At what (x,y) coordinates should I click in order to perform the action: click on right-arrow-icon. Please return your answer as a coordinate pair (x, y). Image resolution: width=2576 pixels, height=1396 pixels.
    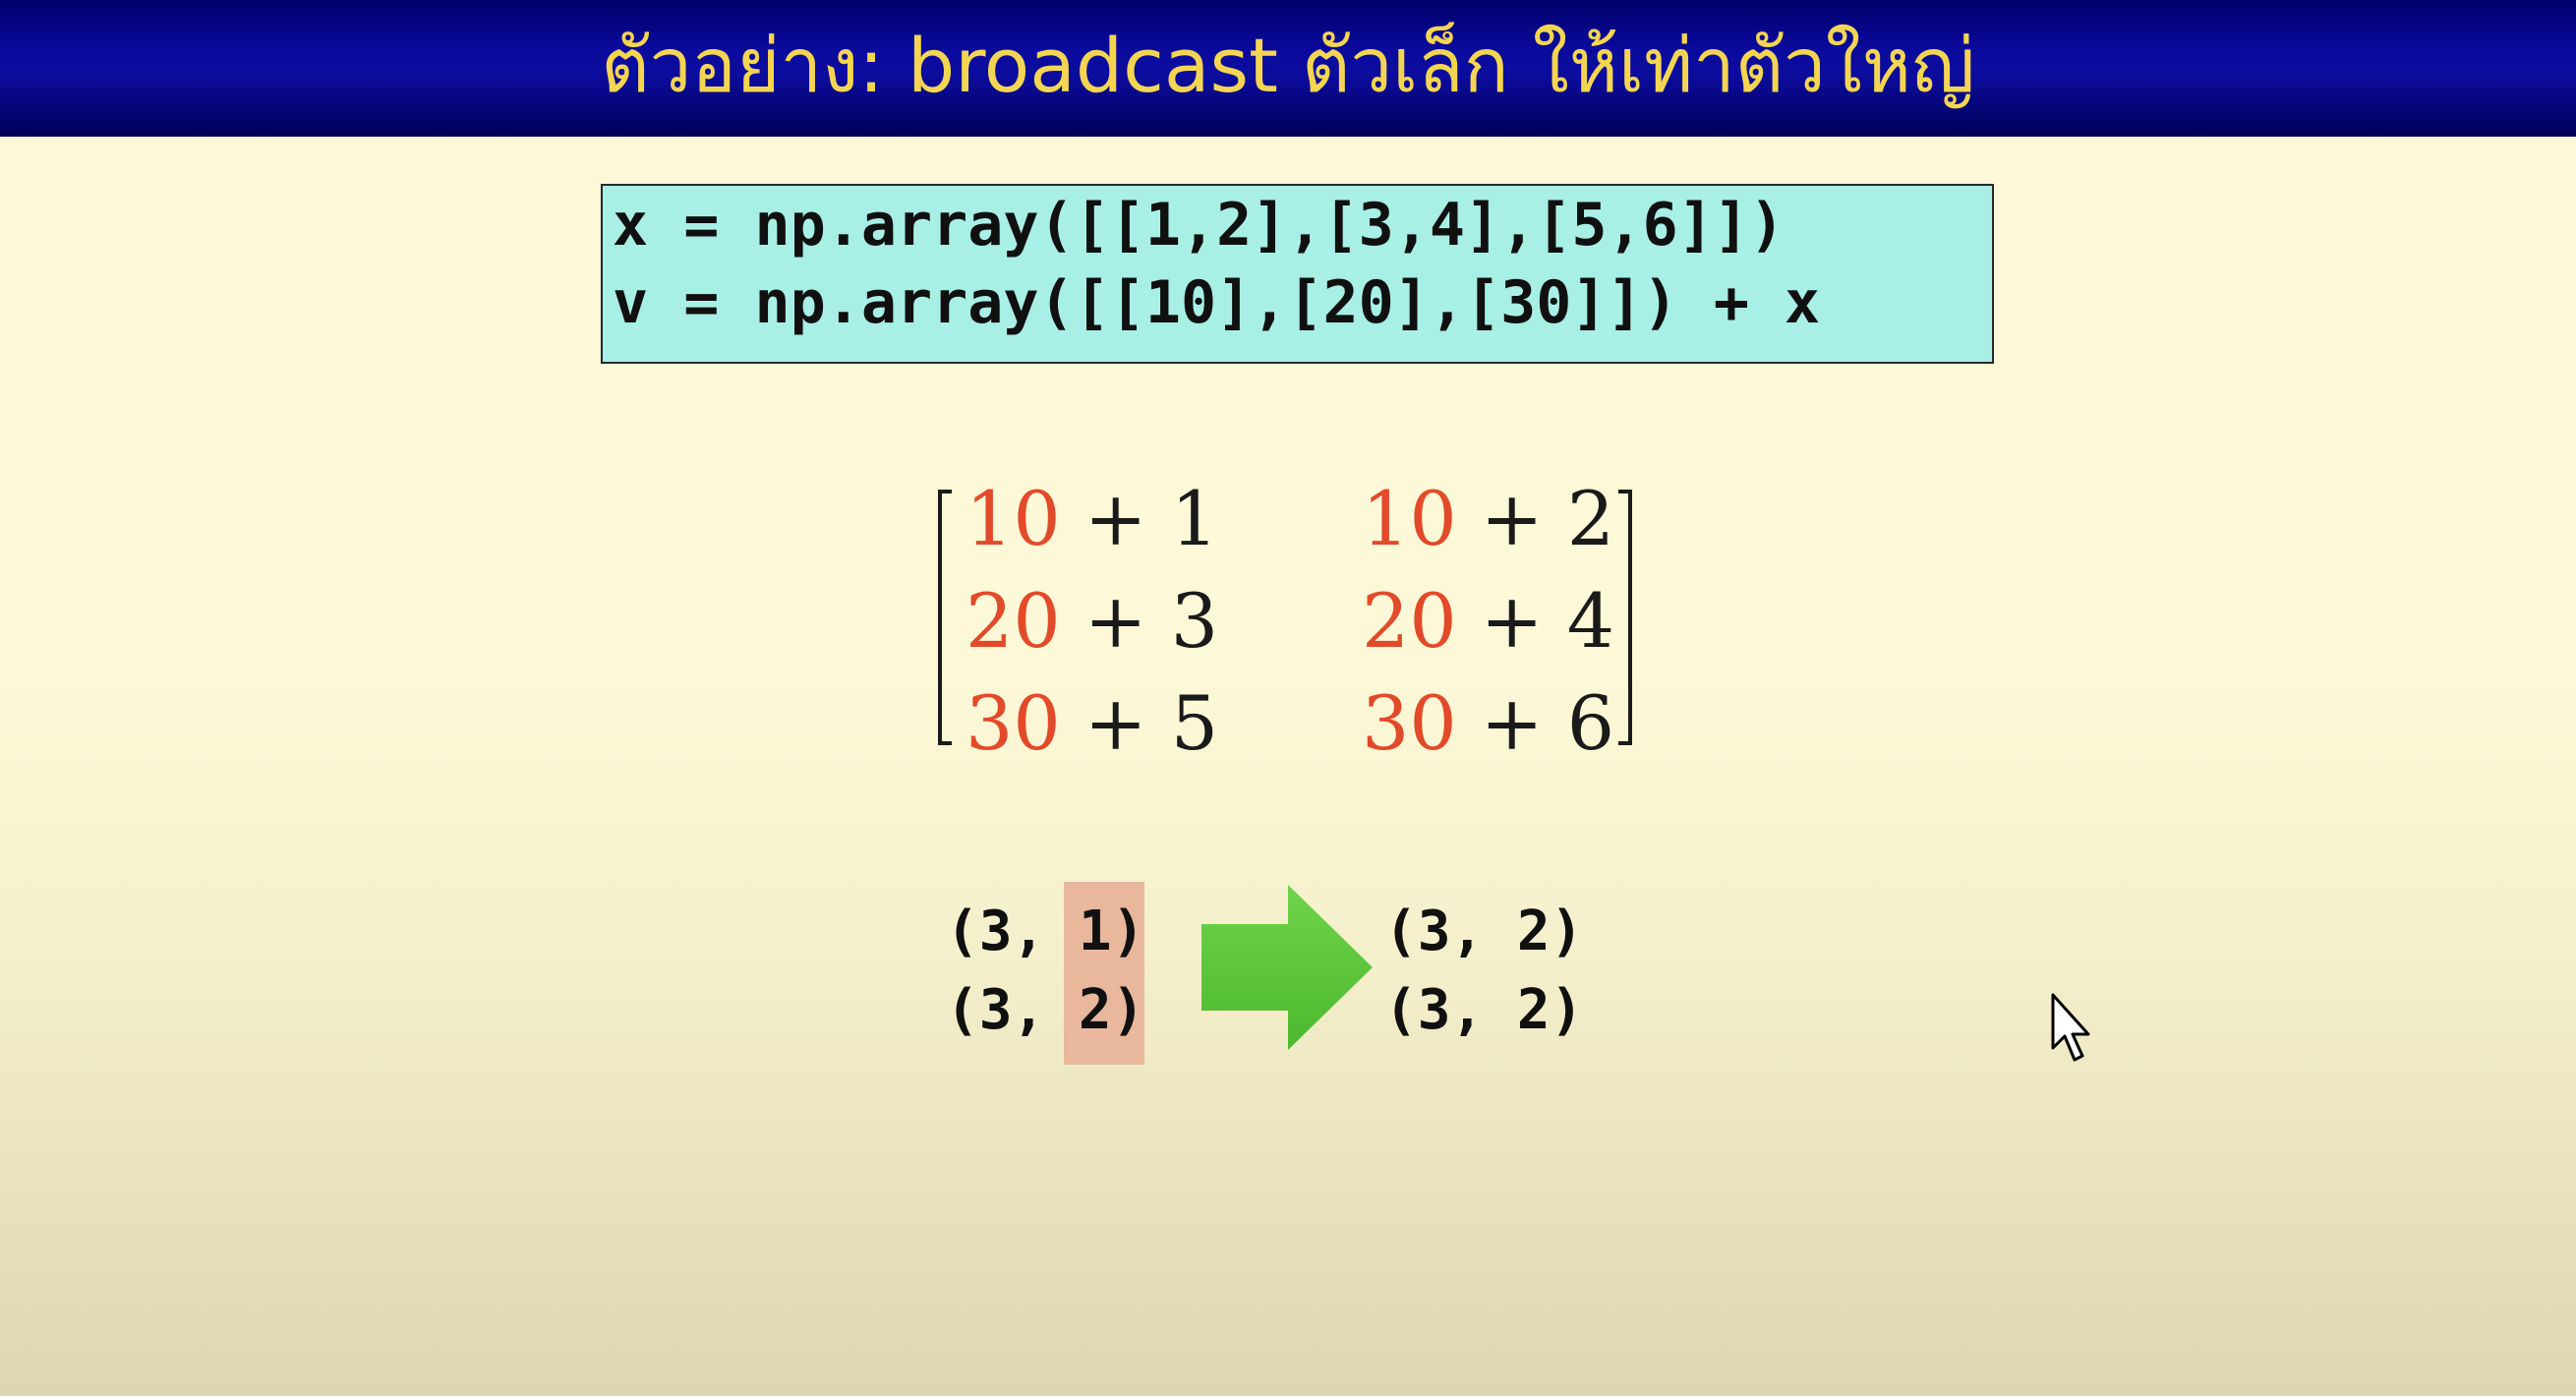
    Looking at the image, I should click on (1287, 967).